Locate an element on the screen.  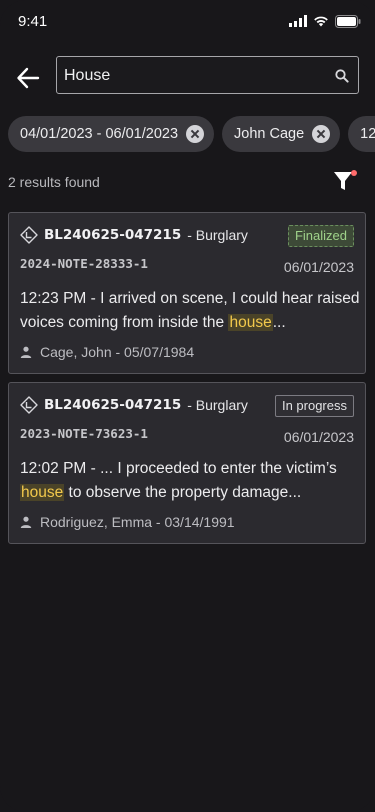
status-time: 9:41 is located at coordinates (33, 21).